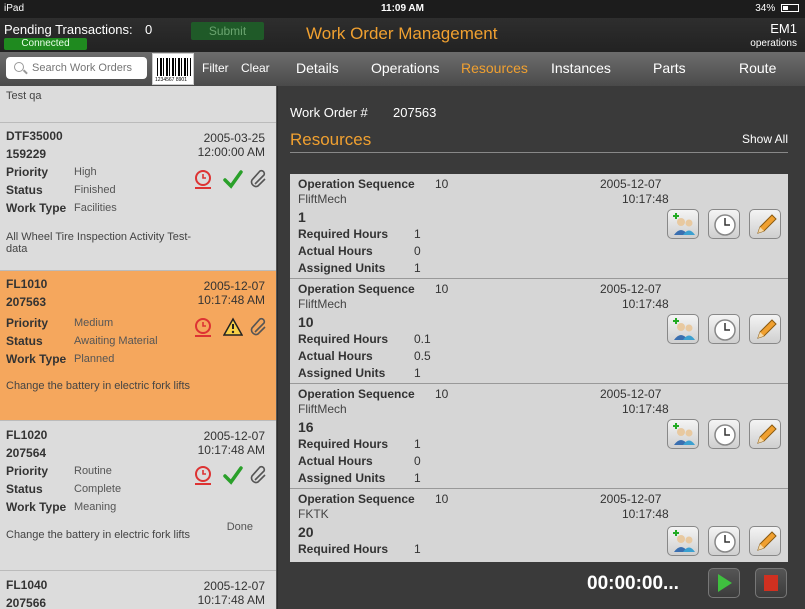  What do you see at coordinates (87, 68) in the screenshot?
I see `search-input` at bounding box center [87, 68].